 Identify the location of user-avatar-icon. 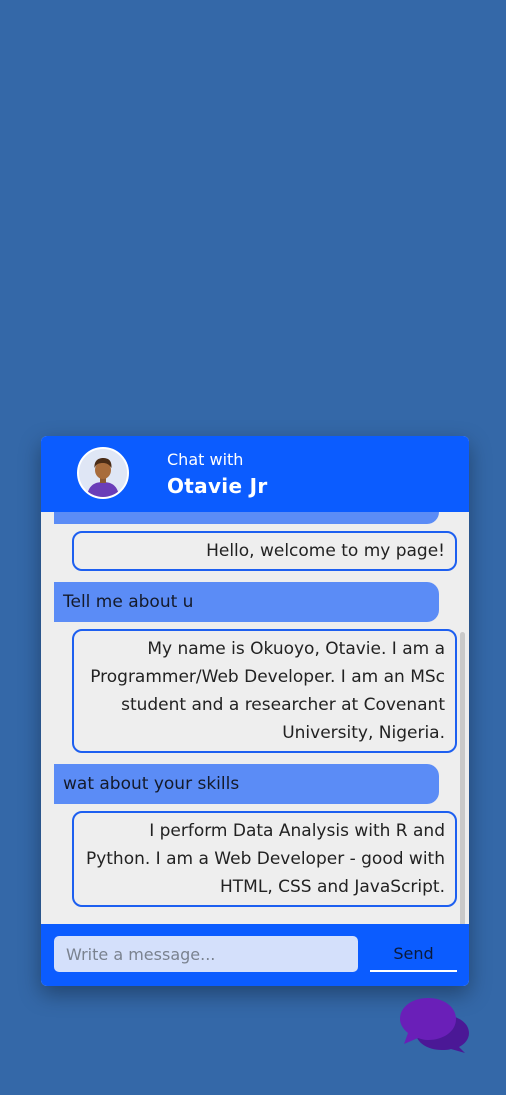
(103, 473).